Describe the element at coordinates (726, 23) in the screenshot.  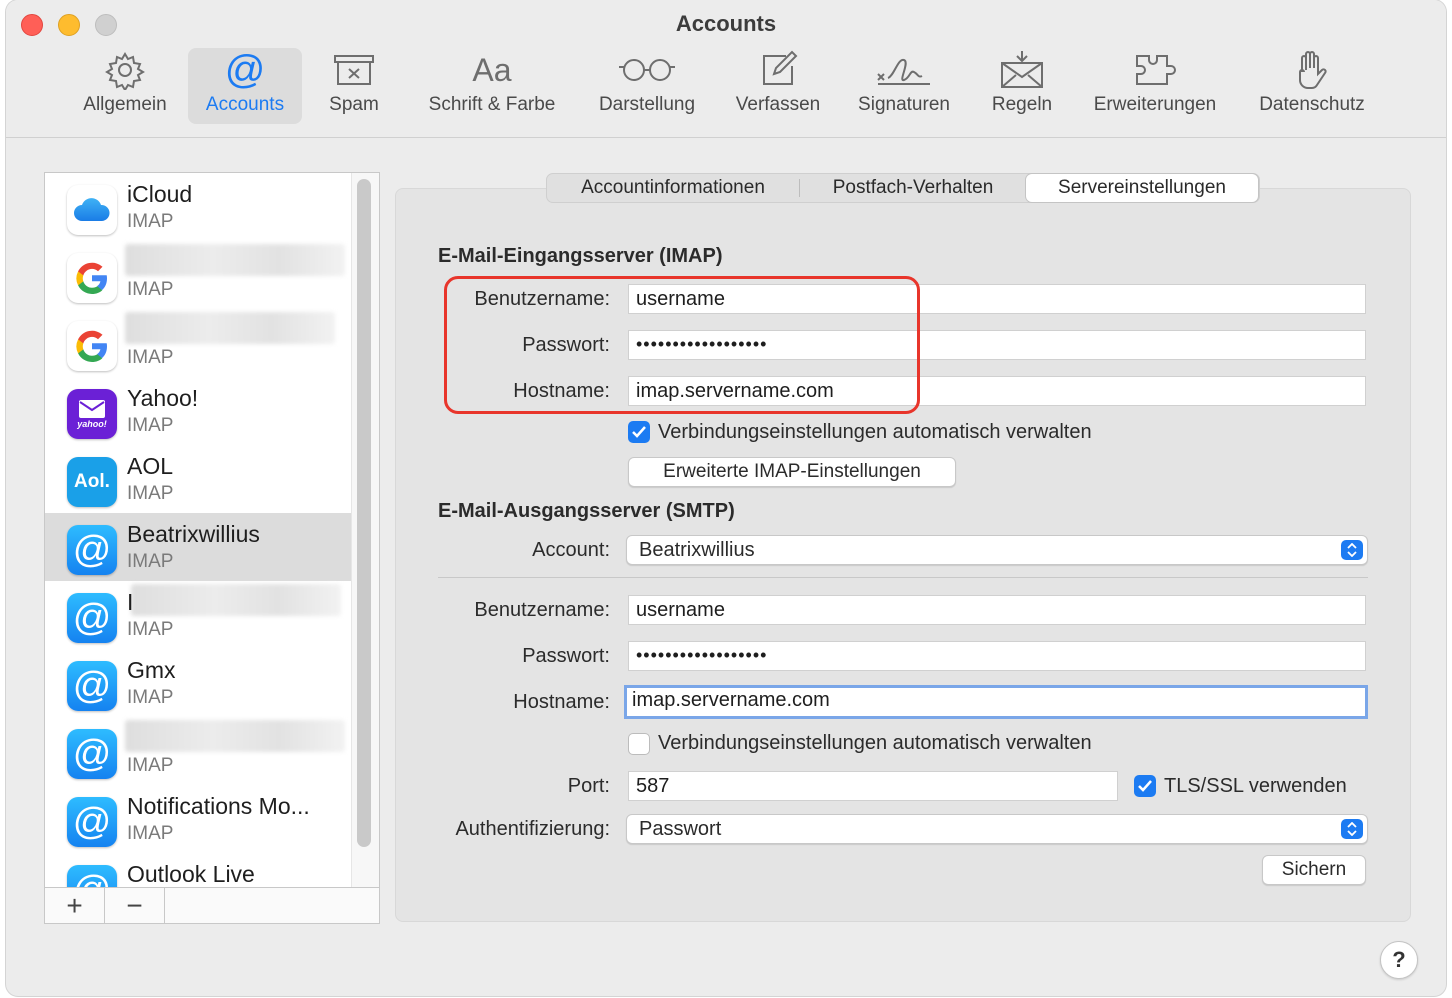
I see `window-title: Accounts` at that location.